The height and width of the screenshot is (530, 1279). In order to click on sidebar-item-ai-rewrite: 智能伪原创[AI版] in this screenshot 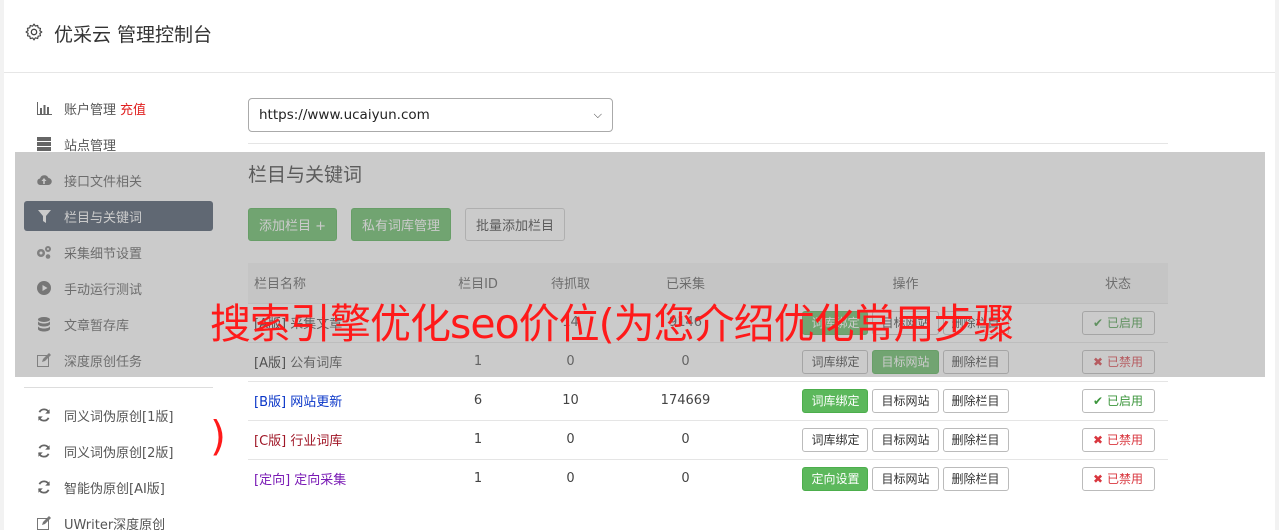, I will do `click(118, 487)`.